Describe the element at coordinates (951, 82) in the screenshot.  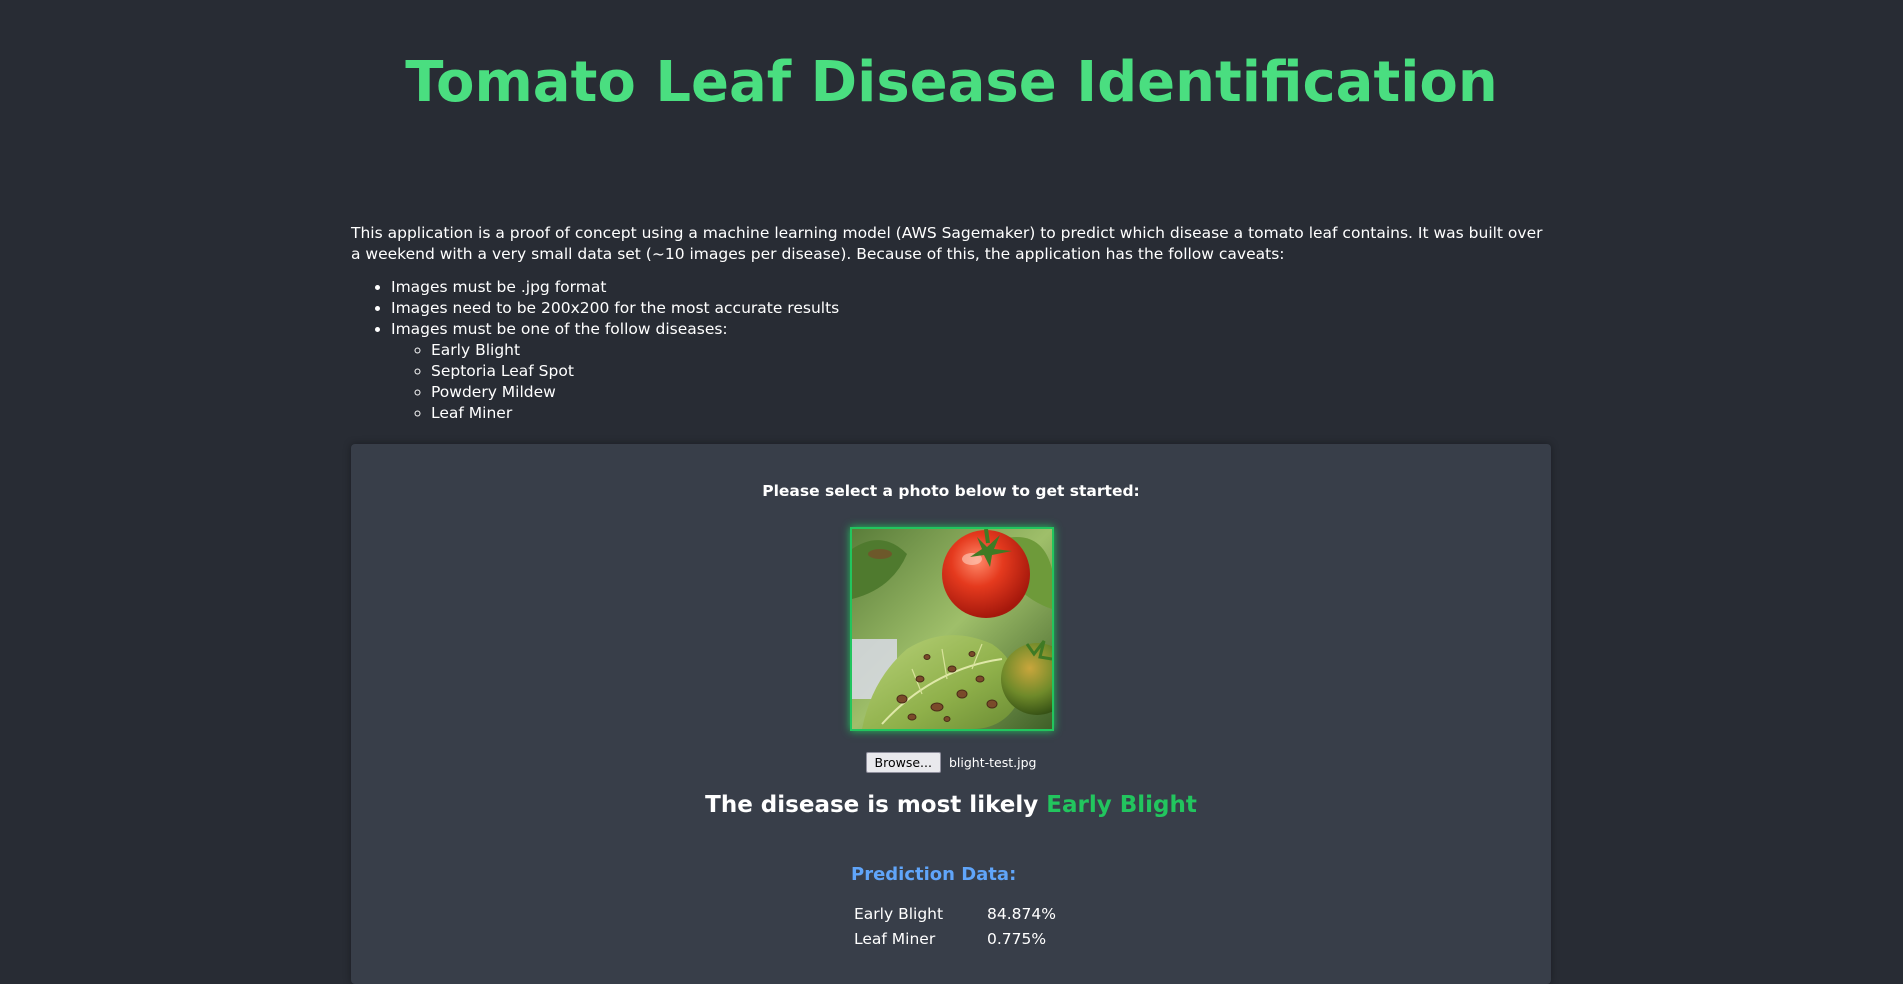
I see `page-title: Tomato Leaf Disease Identification` at that location.